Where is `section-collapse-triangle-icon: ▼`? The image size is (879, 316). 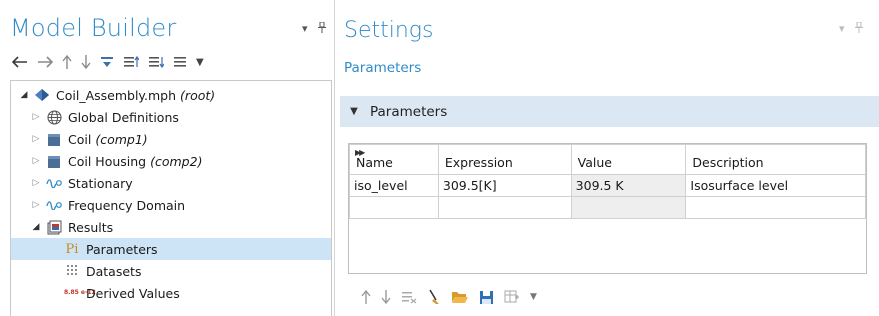
section-collapse-triangle-icon: ▼ is located at coordinates (354, 111).